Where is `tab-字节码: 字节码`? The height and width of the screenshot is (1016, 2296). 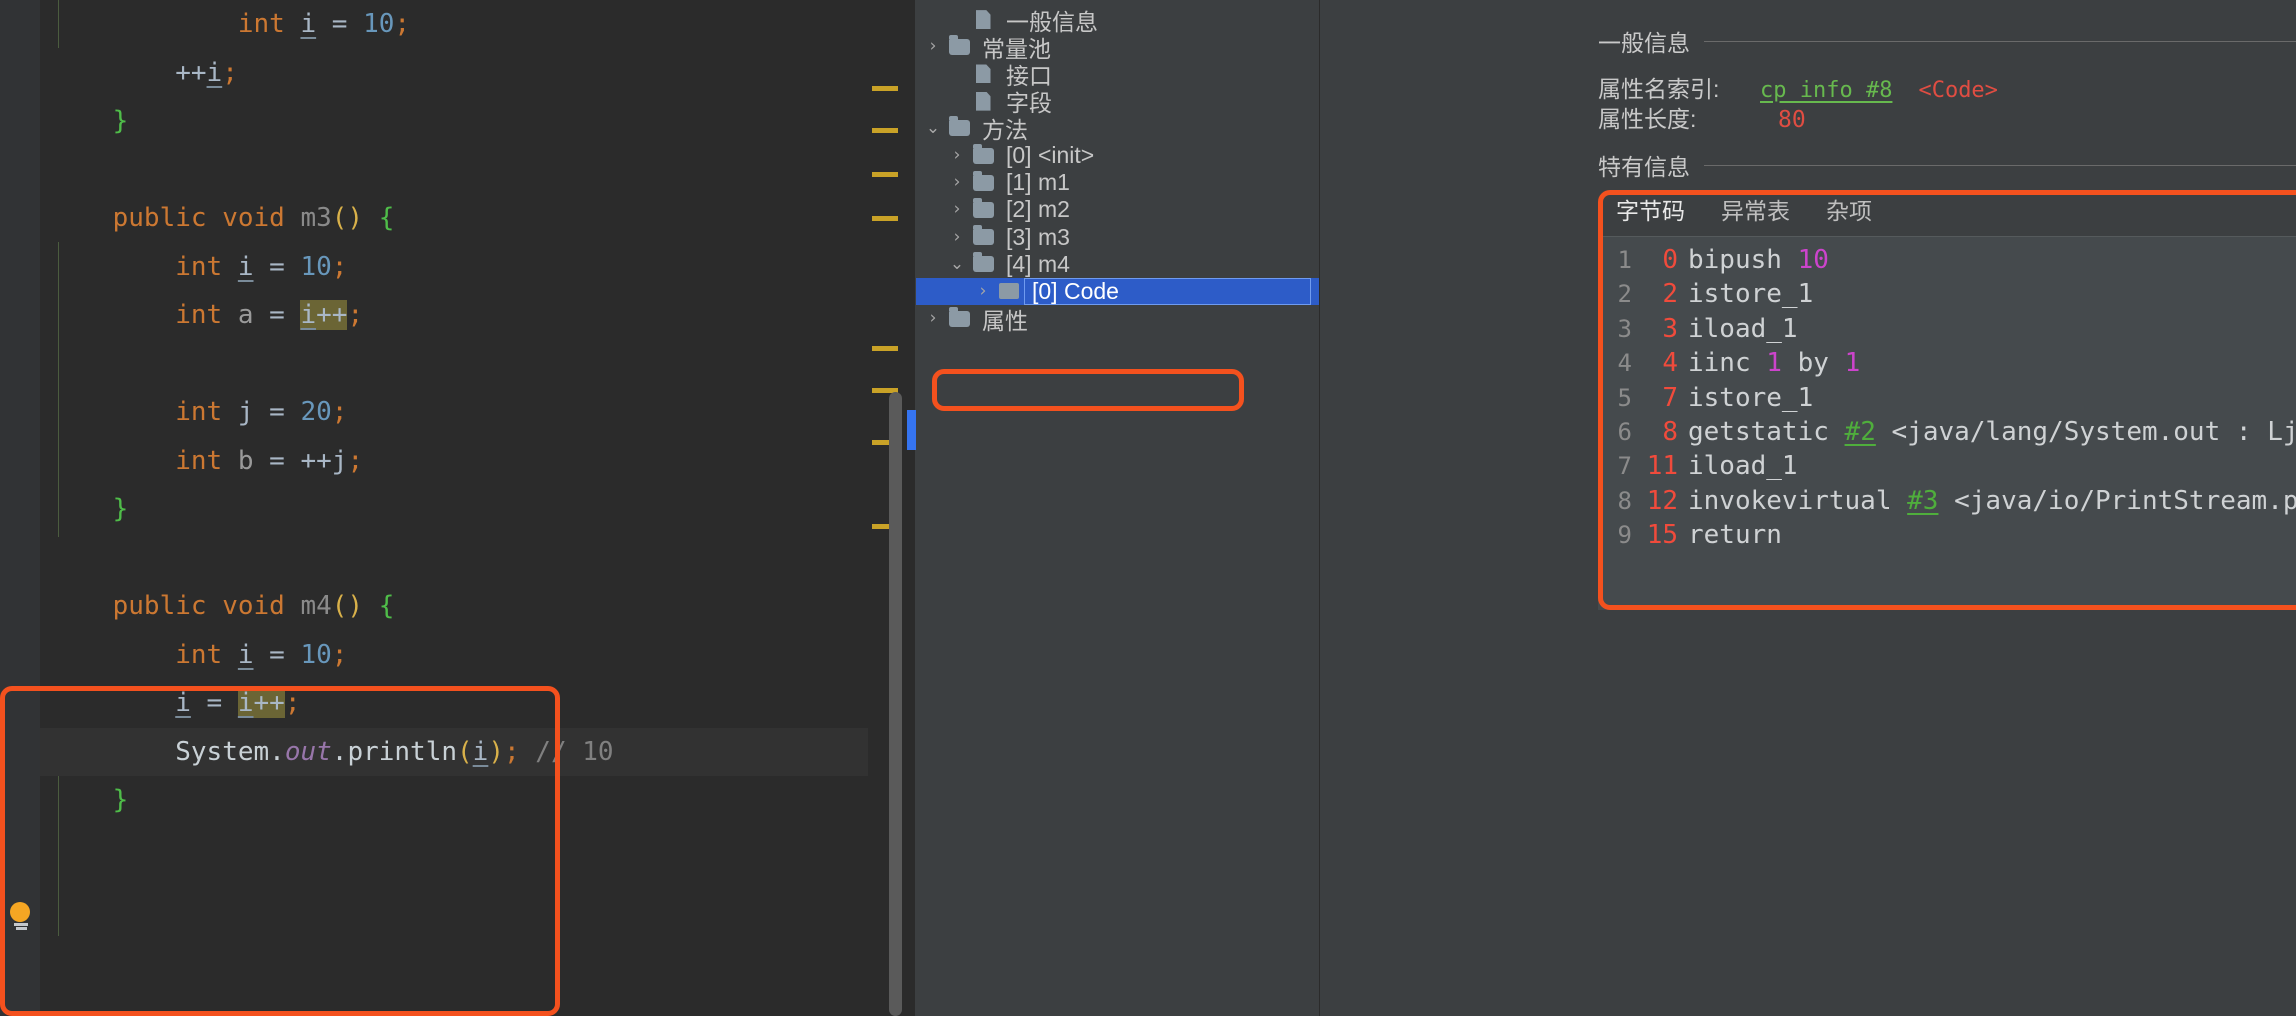
tab-字节码: 字节码 is located at coordinates (1650, 216).